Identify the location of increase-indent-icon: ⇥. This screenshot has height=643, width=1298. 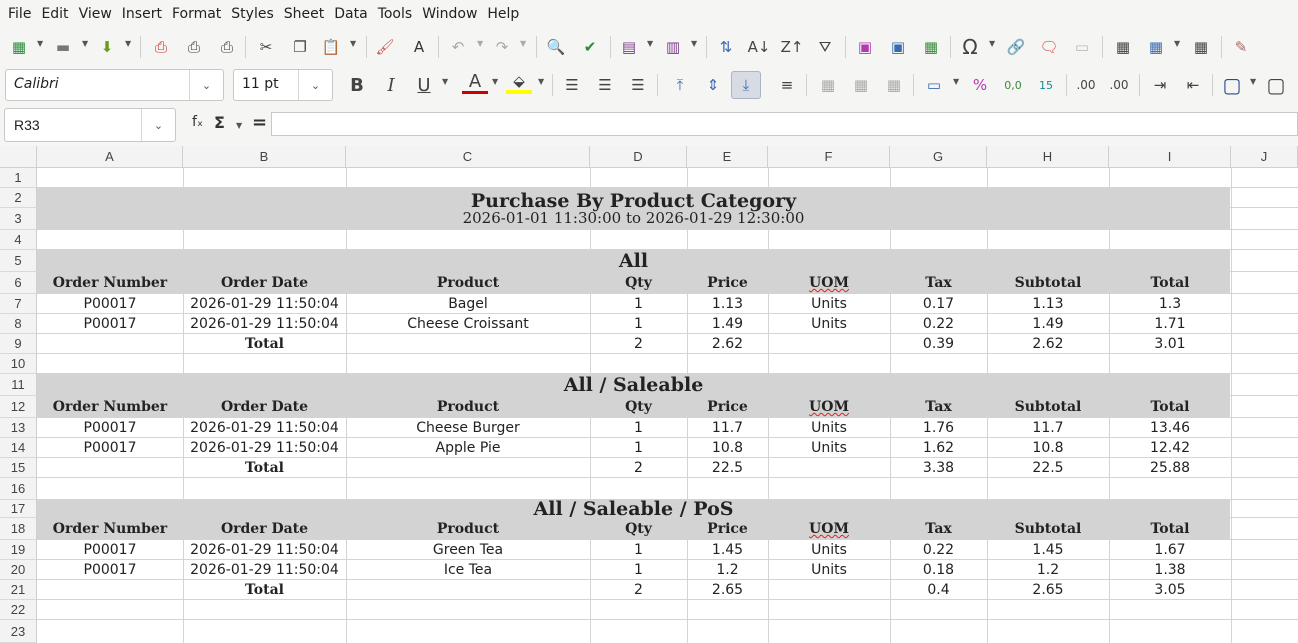
(1160, 85).